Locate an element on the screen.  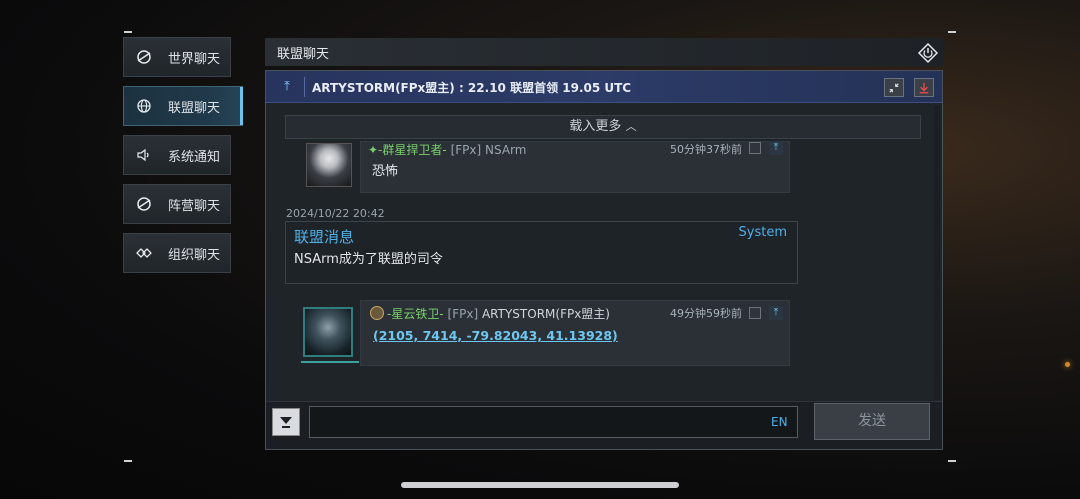
input-language: EN is located at coordinates (779, 422).